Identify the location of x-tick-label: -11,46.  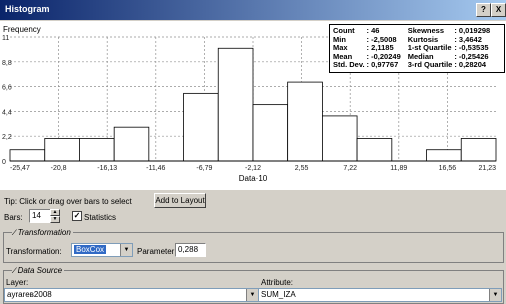
(155, 168).